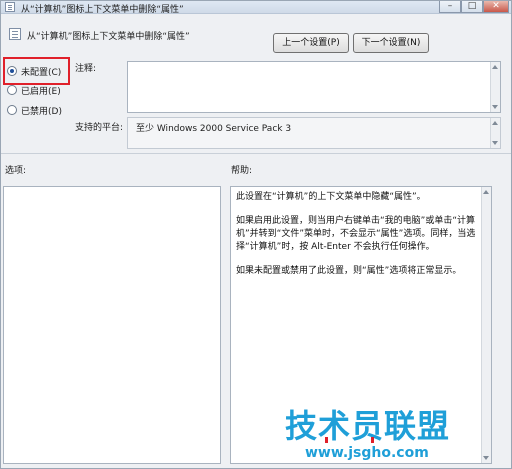  Describe the element at coordinates (242, 171) in the screenshot. I see `help-label: 帮助:` at that location.